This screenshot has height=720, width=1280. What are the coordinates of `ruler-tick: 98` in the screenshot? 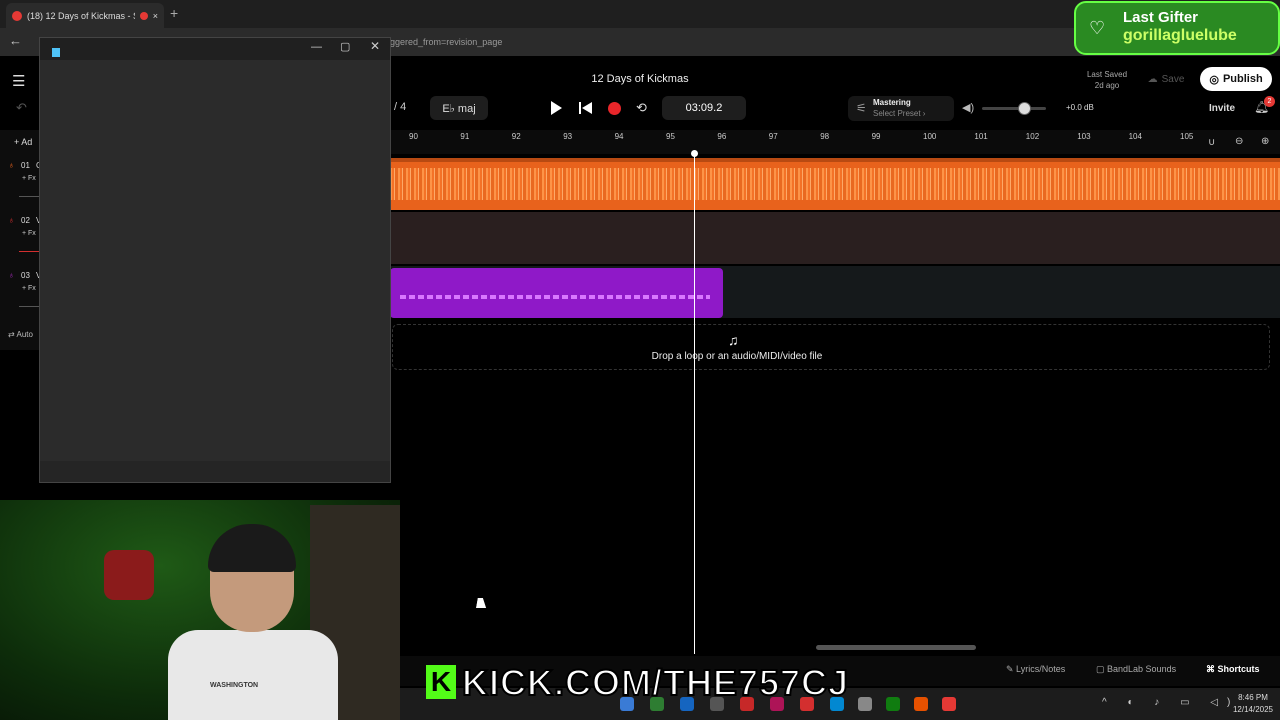 It's located at (825, 136).